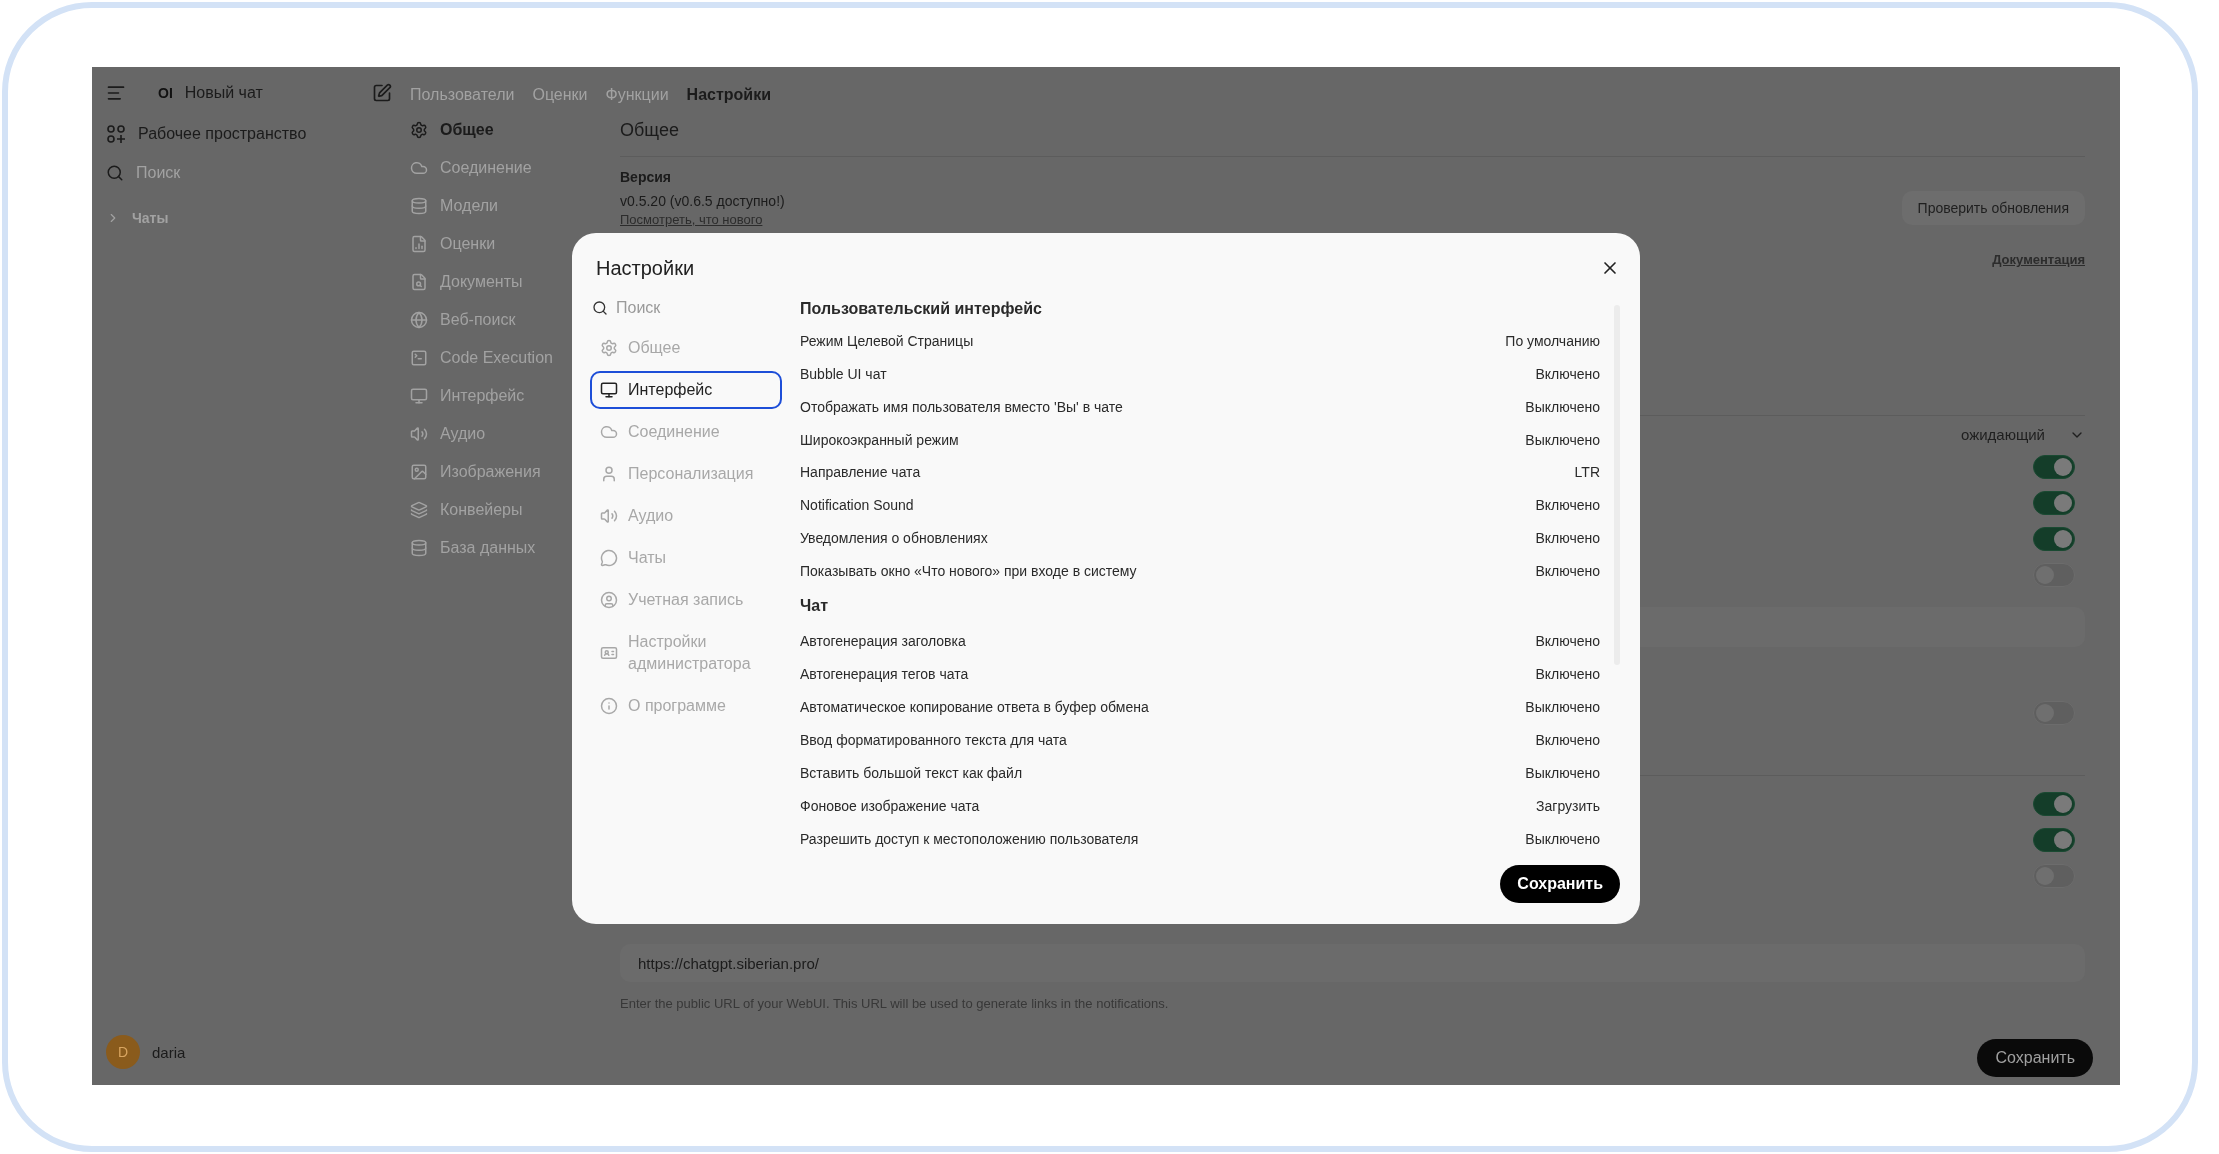  I want to click on version-text: v0.5.20 (v0.6.5 доступно!), so click(702, 201).